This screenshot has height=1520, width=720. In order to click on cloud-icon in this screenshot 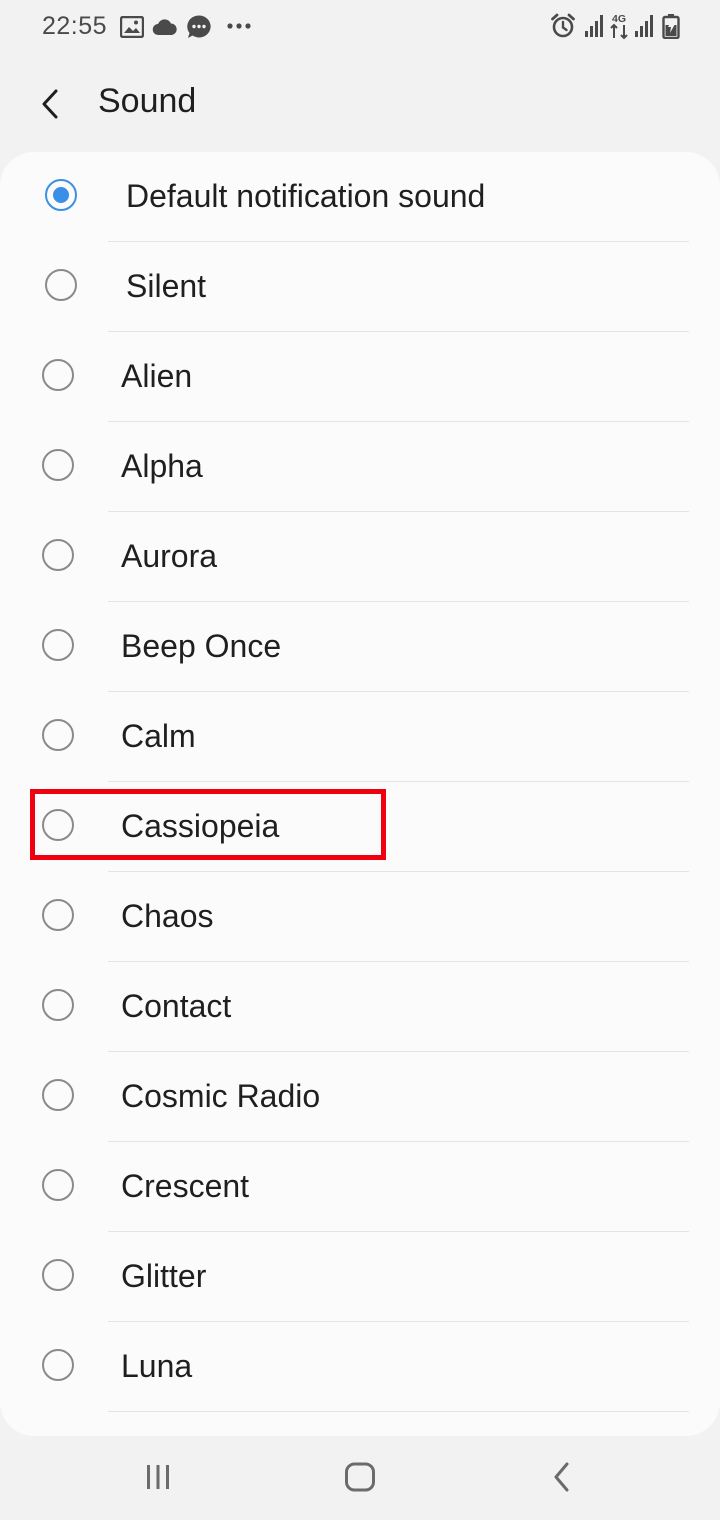, I will do `click(164, 27)`.